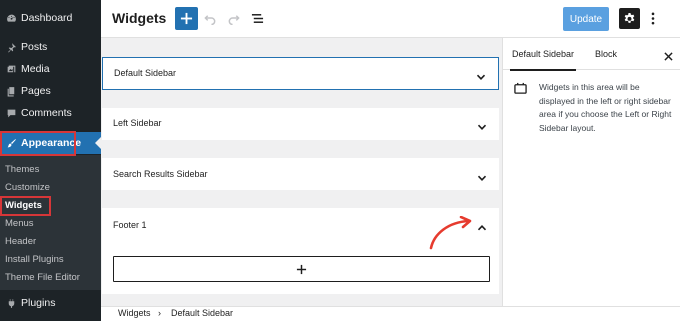 Image resolution: width=680 pixels, height=321 pixels. I want to click on update-button: Update, so click(586, 19).